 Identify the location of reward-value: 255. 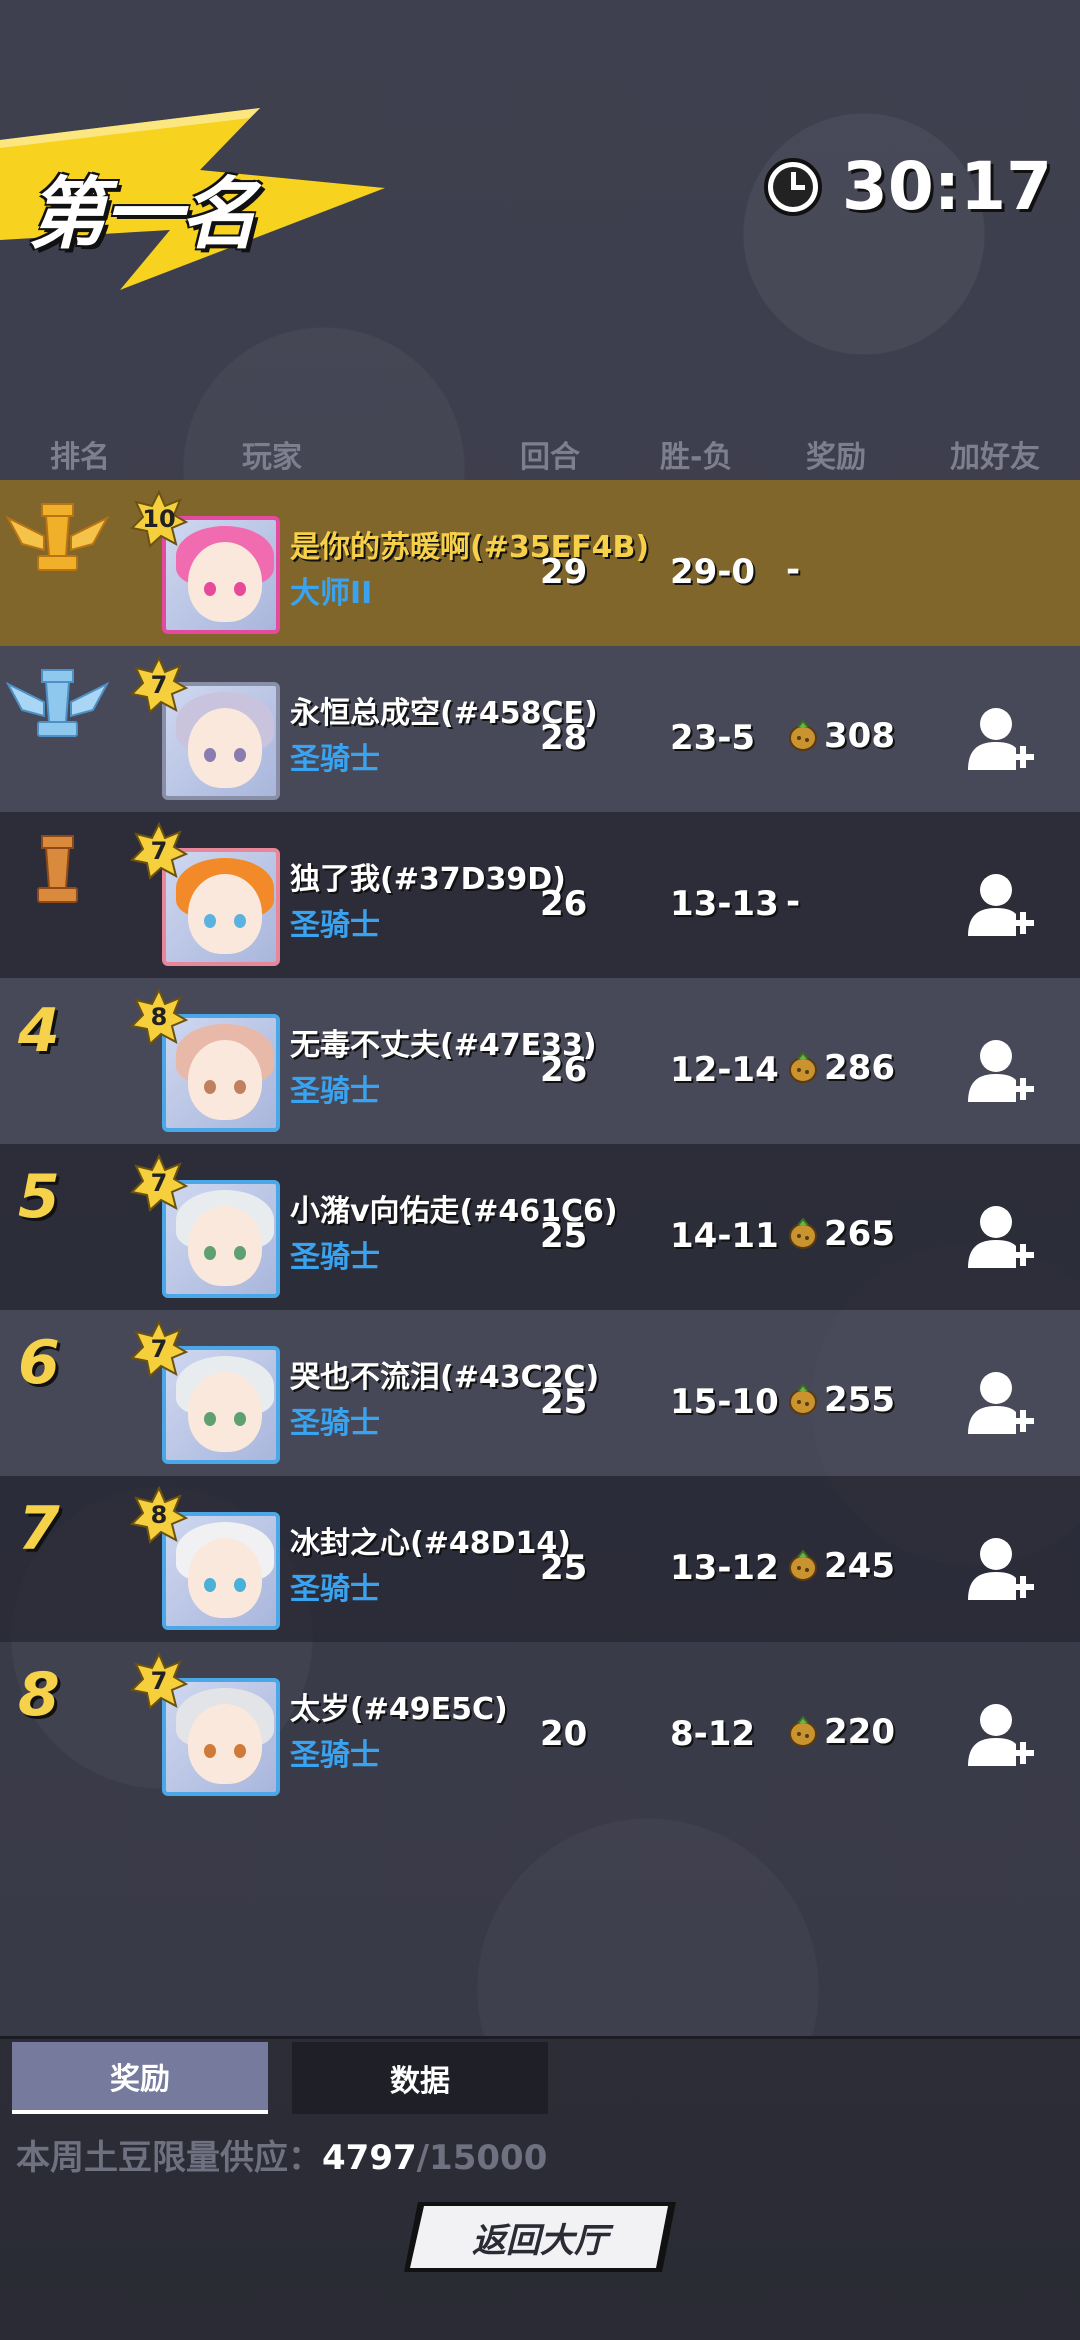
(859, 1400).